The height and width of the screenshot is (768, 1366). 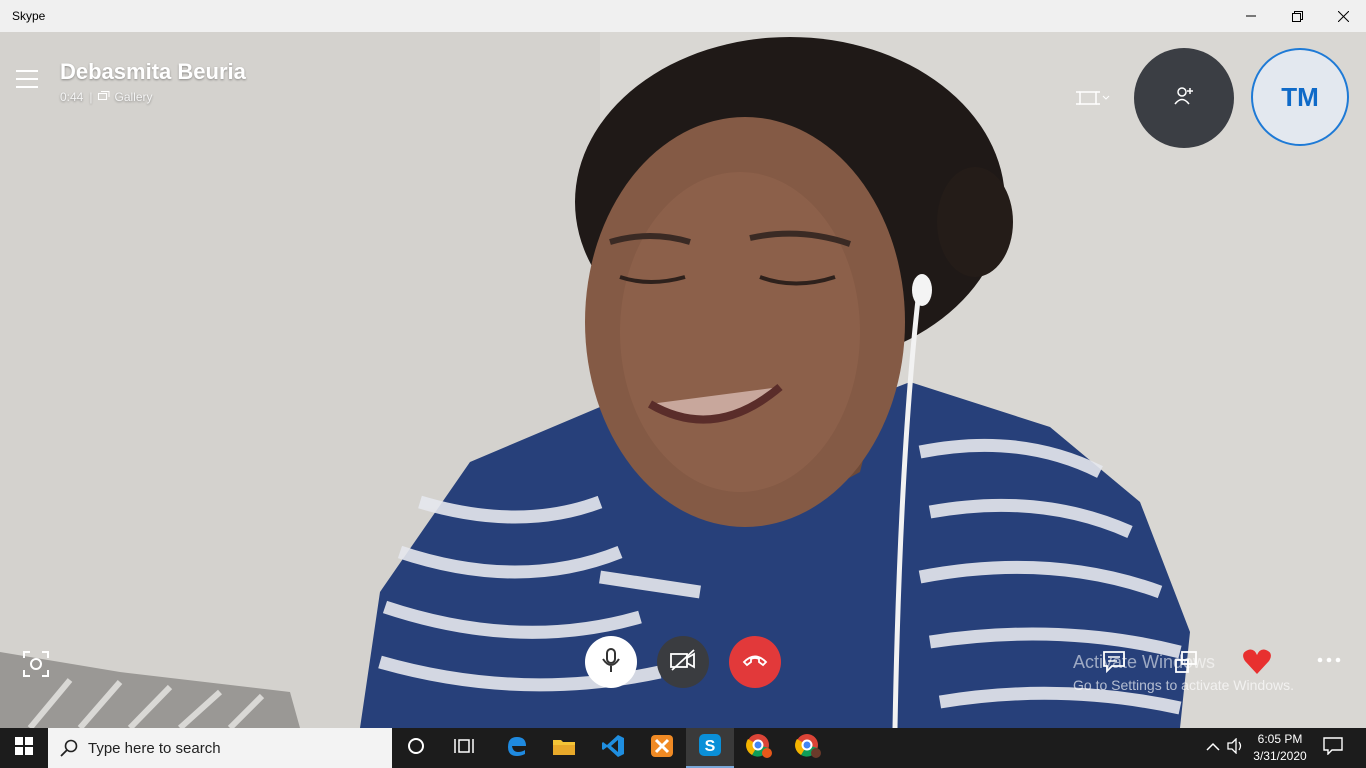 I want to click on close-button, so click(x=1343, y=16).